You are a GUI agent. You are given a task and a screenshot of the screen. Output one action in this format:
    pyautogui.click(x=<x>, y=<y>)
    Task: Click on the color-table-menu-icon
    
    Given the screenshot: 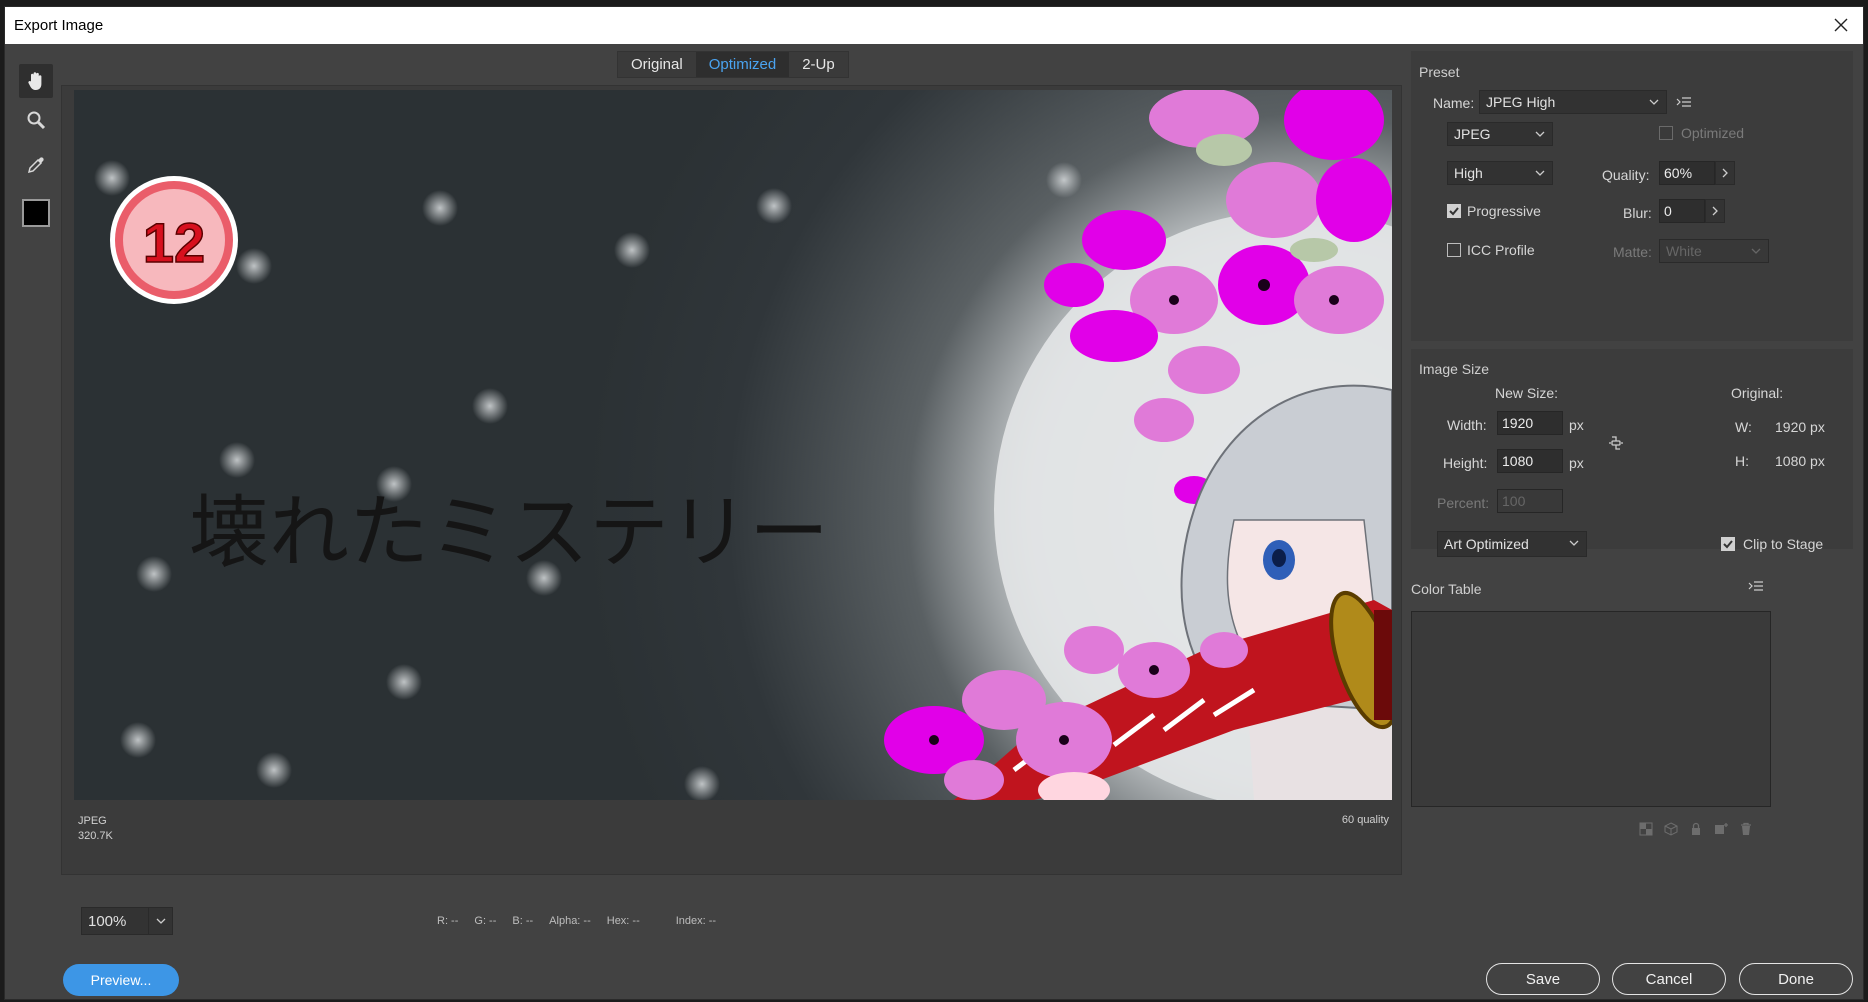 What is the action you would take?
    pyautogui.click(x=1756, y=586)
    